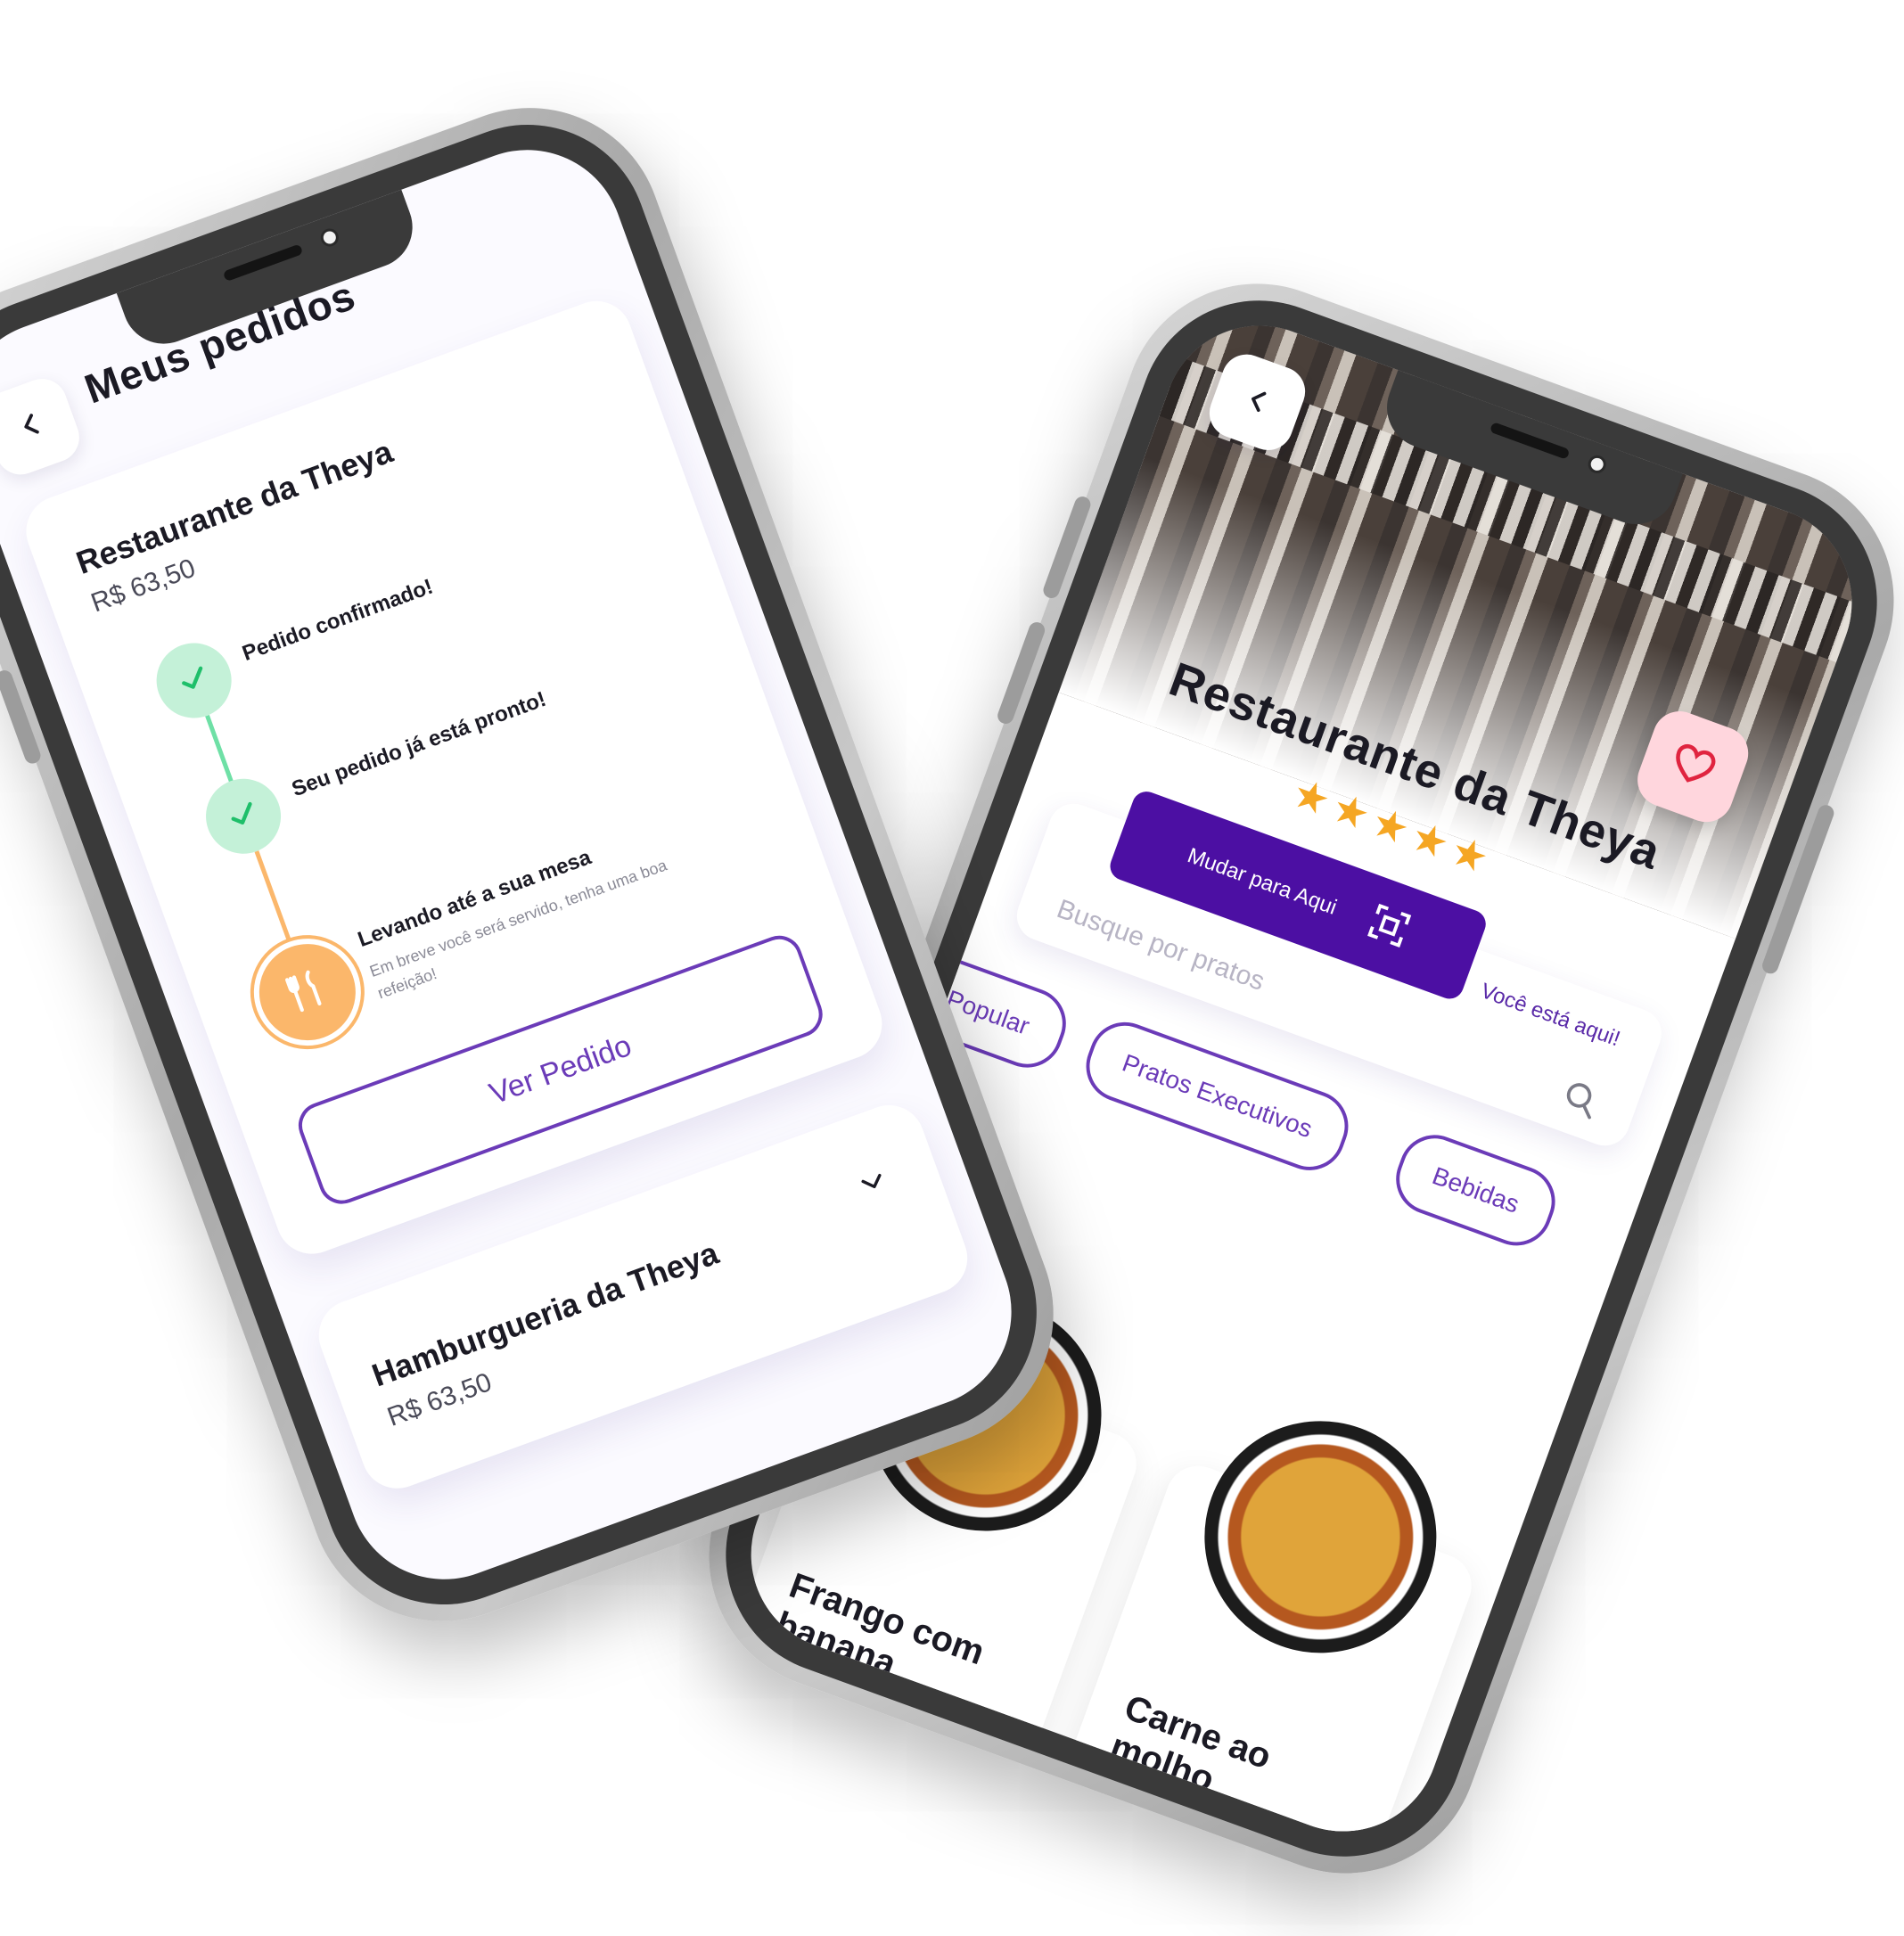  What do you see at coordinates (234, 507) in the screenshot?
I see `order-restaurant-name: Restaurante da Theya` at bounding box center [234, 507].